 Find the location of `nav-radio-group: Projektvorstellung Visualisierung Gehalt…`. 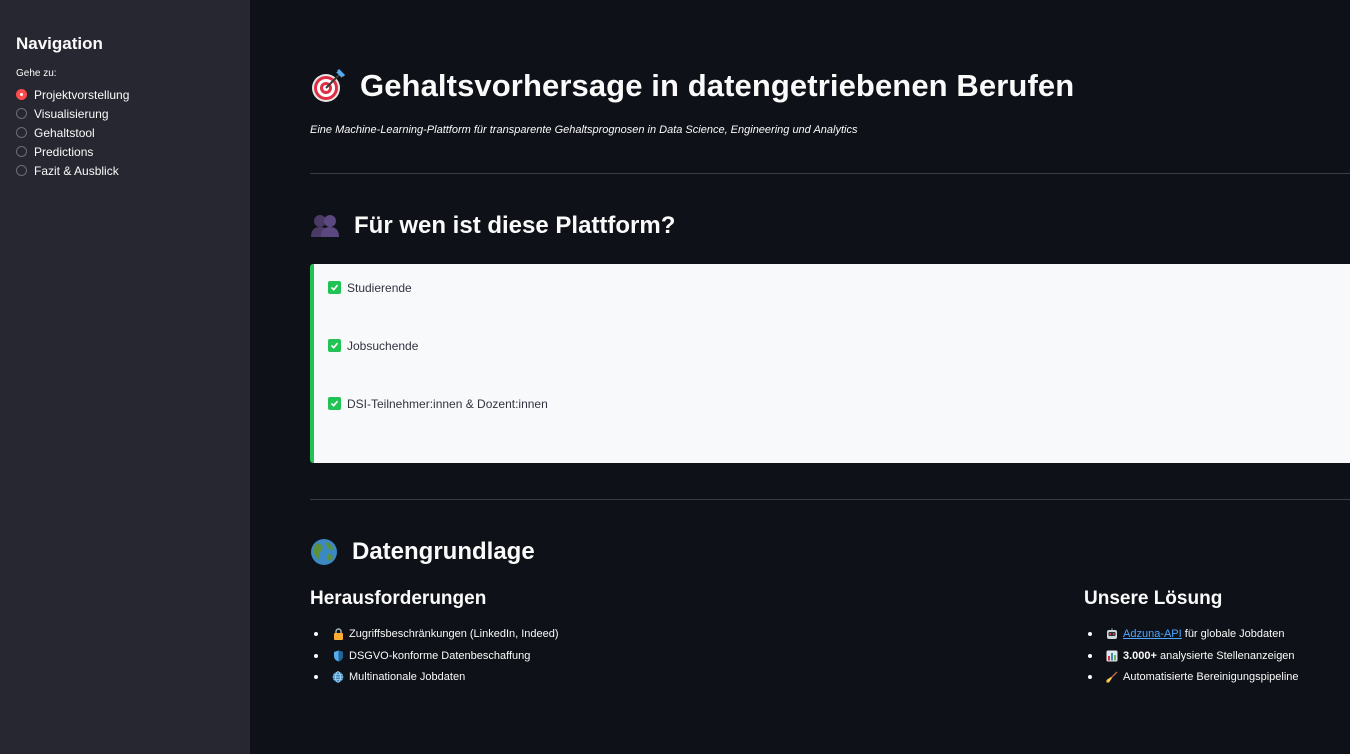

nav-radio-group: Projektvorstellung Visualisierung Gehalt… is located at coordinates (125, 132).